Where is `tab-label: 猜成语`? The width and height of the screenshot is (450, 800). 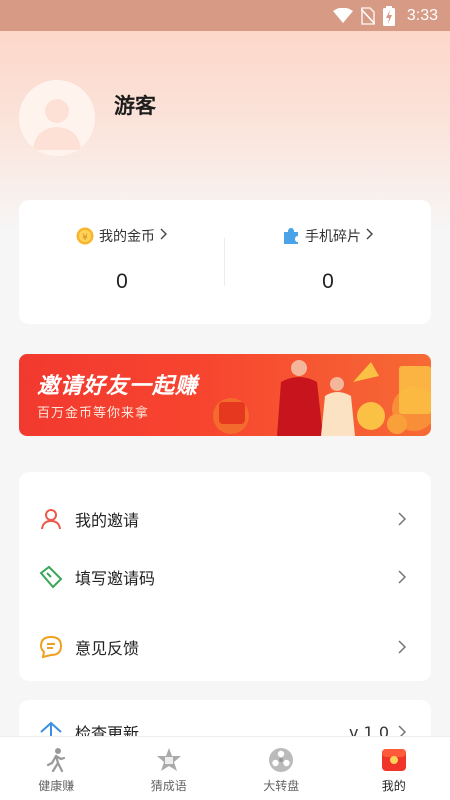 tab-label: 猜成语 is located at coordinates (168, 786).